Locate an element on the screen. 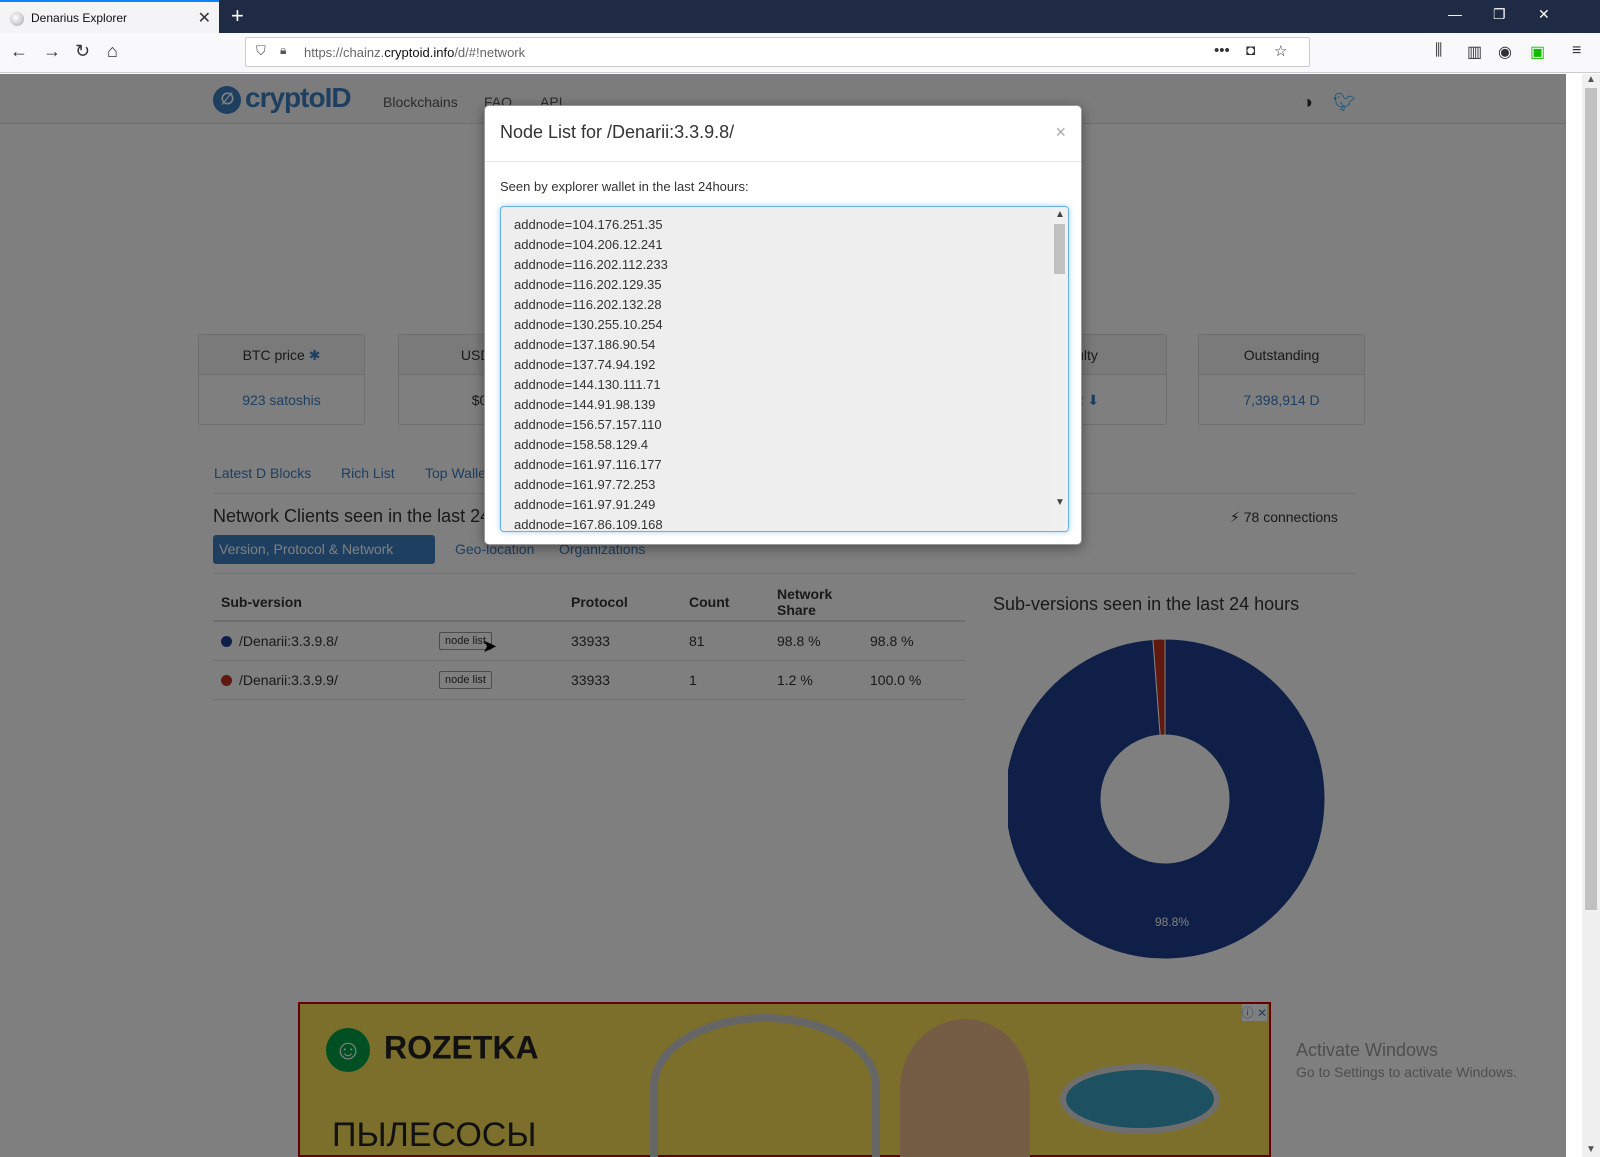 Image resolution: width=1600 pixels, height=1157 pixels. browser-tab: Denarius Explorer ✕ is located at coordinates (109, 16).